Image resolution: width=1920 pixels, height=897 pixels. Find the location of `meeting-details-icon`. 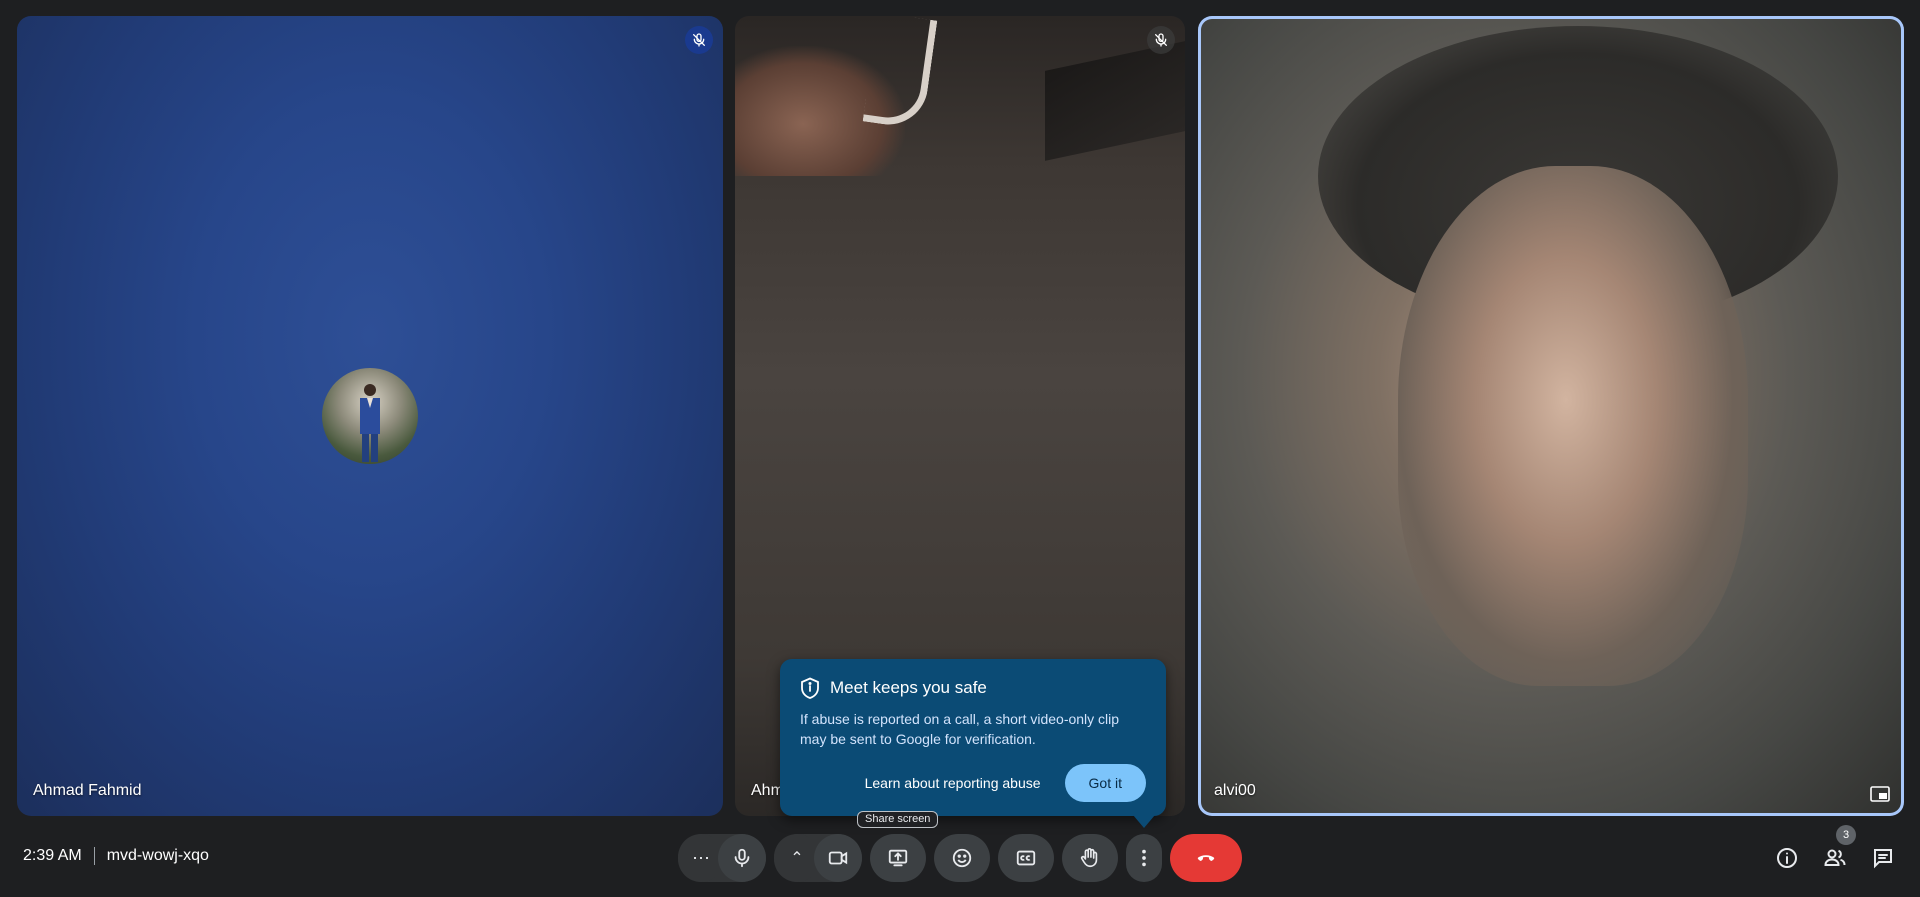

meeting-details-icon is located at coordinates (1787, 858).